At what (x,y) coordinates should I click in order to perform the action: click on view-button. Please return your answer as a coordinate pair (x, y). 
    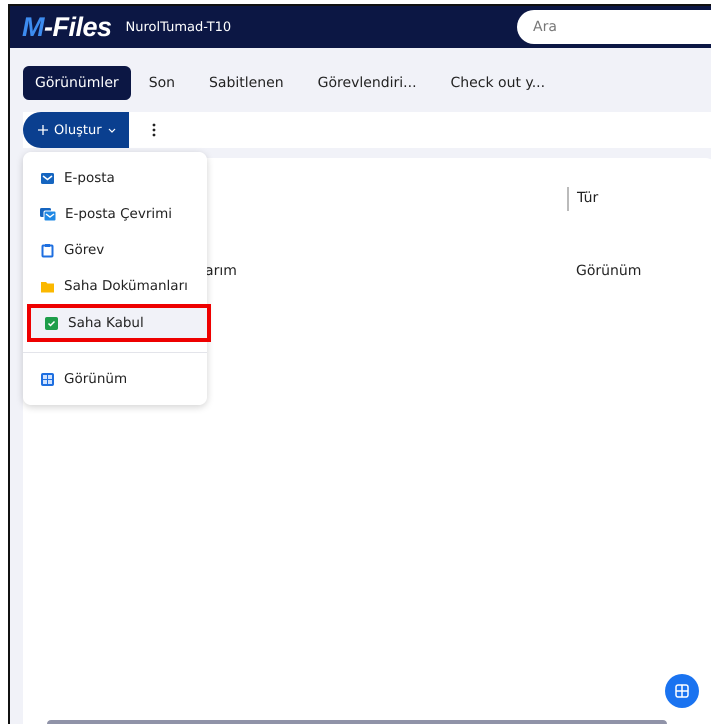
    Looking at the image, I should click on (682, 691).